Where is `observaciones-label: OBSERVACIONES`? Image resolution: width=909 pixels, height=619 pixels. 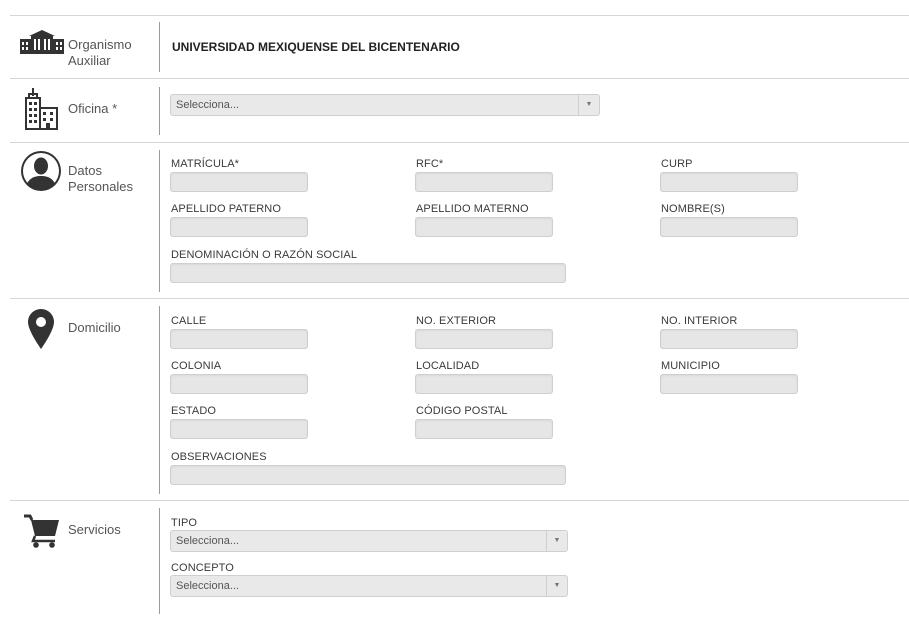
observaciones-label: OBSERVACIONES is located at coordinates (219, 457).